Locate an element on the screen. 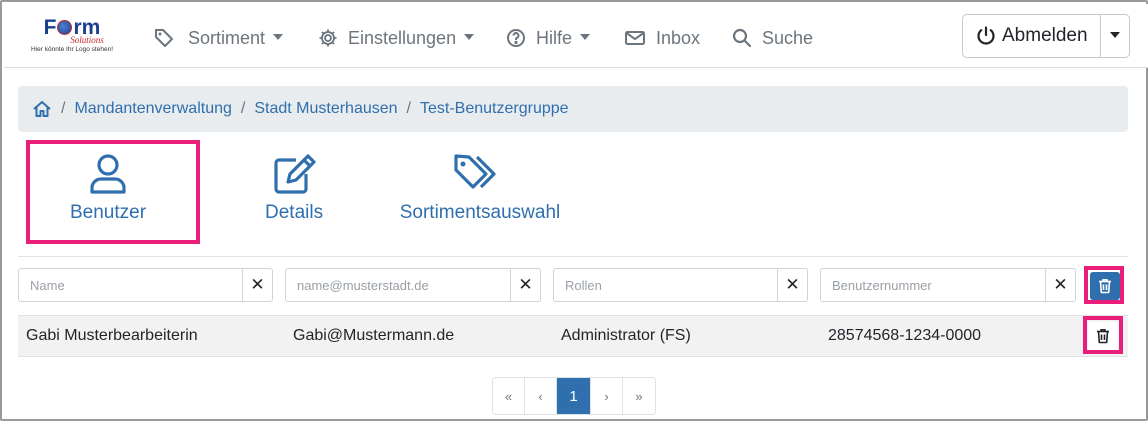  delete-all-button is located at coordinates (1105, 286).